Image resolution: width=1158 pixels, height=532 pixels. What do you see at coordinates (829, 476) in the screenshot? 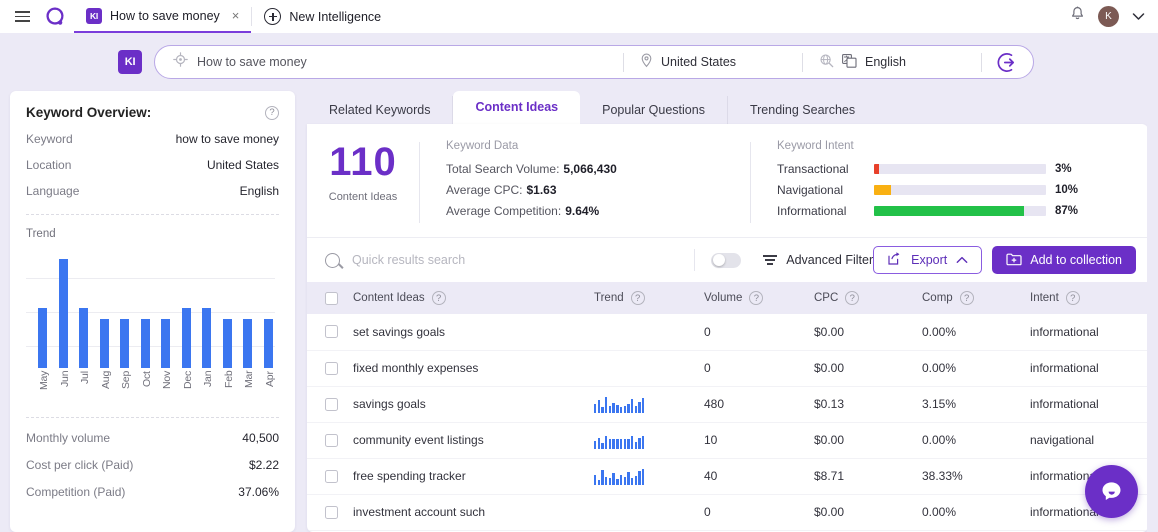
I see `cell-cpc: $8.71` at bounding box center [829, 476].